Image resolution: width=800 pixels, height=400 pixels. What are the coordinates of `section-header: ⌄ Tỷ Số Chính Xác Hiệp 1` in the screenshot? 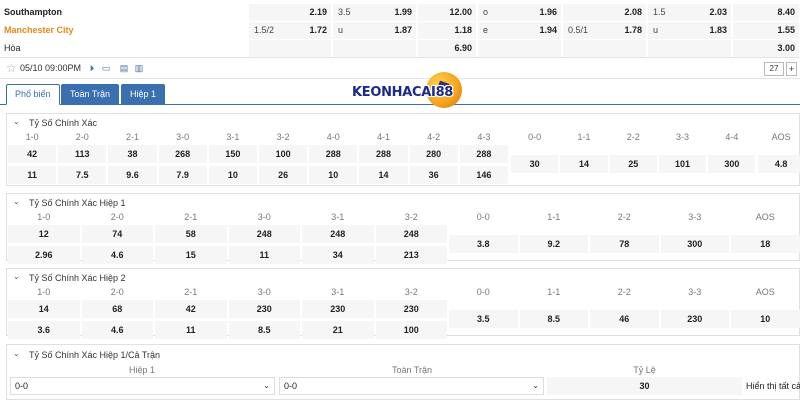 It's located at (403, 203).